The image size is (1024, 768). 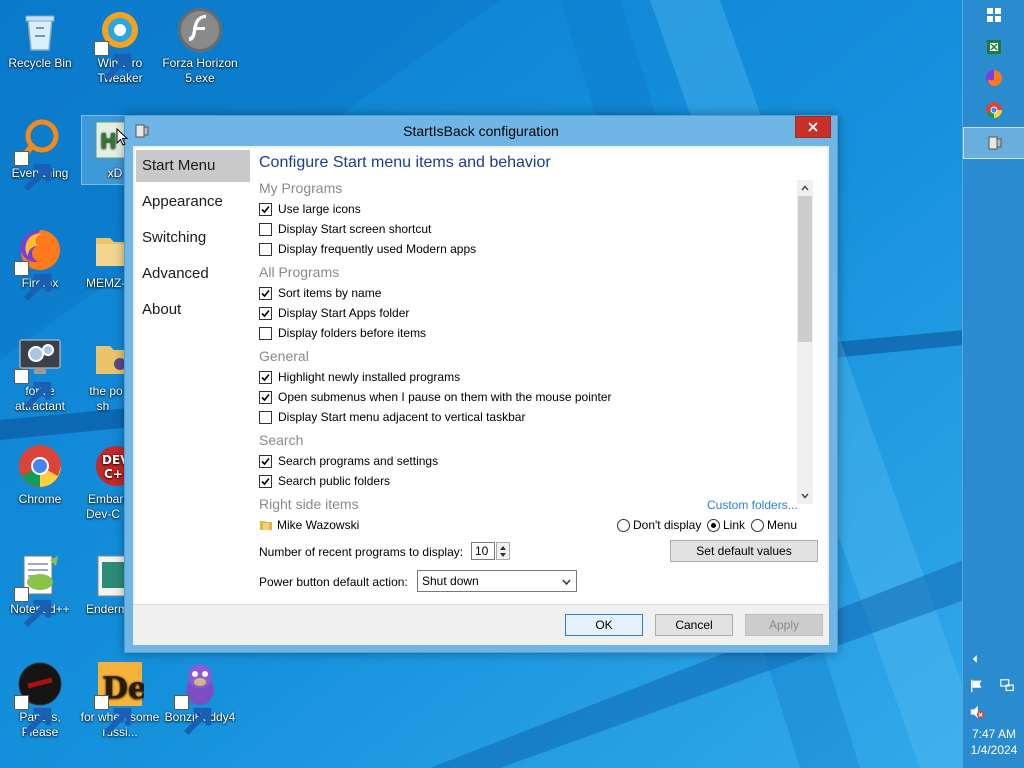 What do you see at coordinates (40, 474) in the screenshot?
I see `desktop-icon-chrome: Chrome` at bounding box center [40, 474].